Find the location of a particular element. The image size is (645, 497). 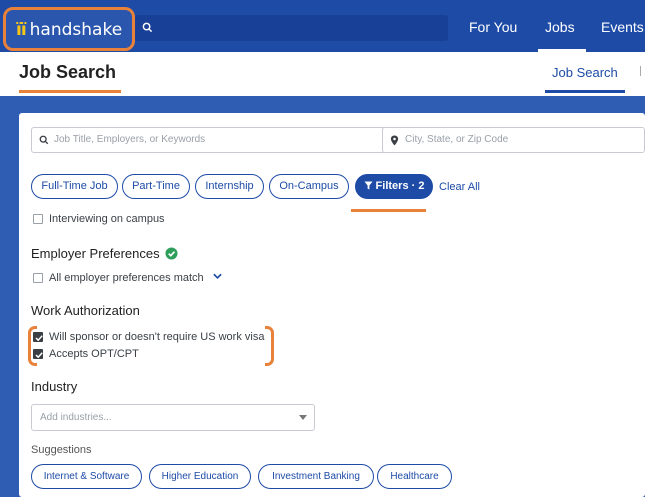

nav-jobs: Jobs is located at coordinates (560, 27).